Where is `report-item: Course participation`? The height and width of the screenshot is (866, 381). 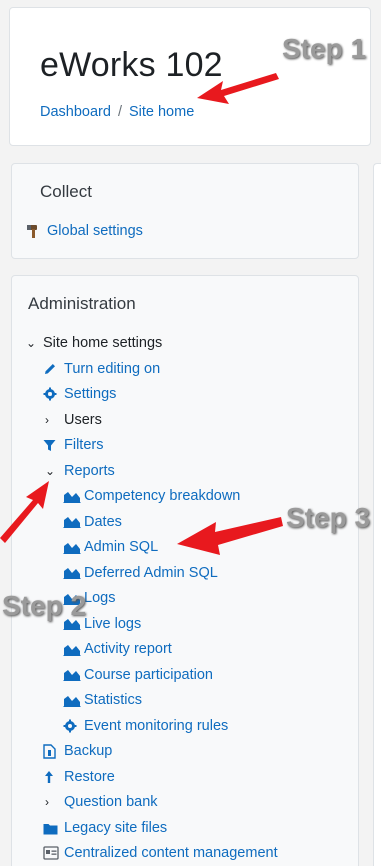 report-item: Course participation is located at coordinates (138, 675).